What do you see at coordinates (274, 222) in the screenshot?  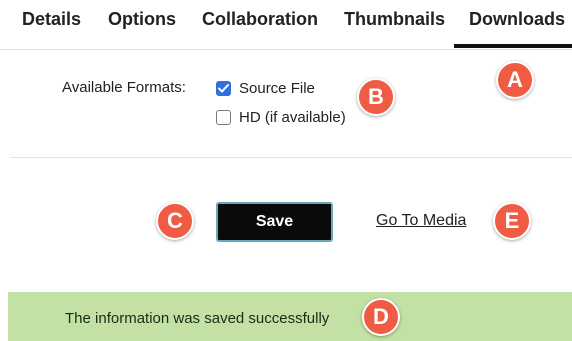 I see `save-button: Save` at bounding box center [274, 222].